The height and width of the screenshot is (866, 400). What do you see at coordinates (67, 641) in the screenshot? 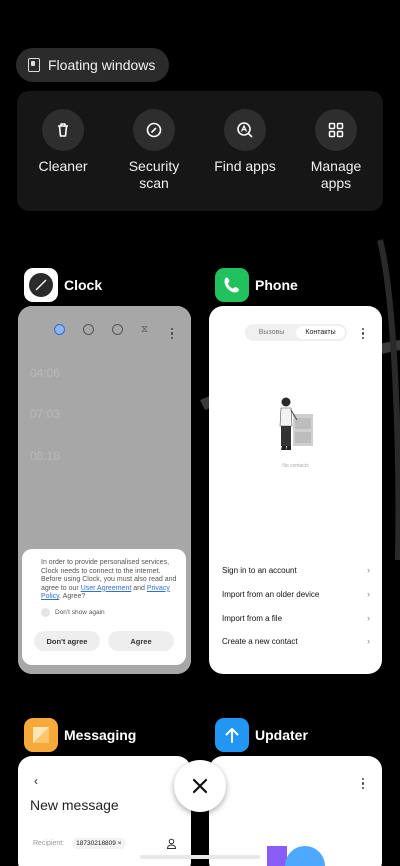
I see `dont-agree-button: Don't agree` at bounding box center [67, 641].